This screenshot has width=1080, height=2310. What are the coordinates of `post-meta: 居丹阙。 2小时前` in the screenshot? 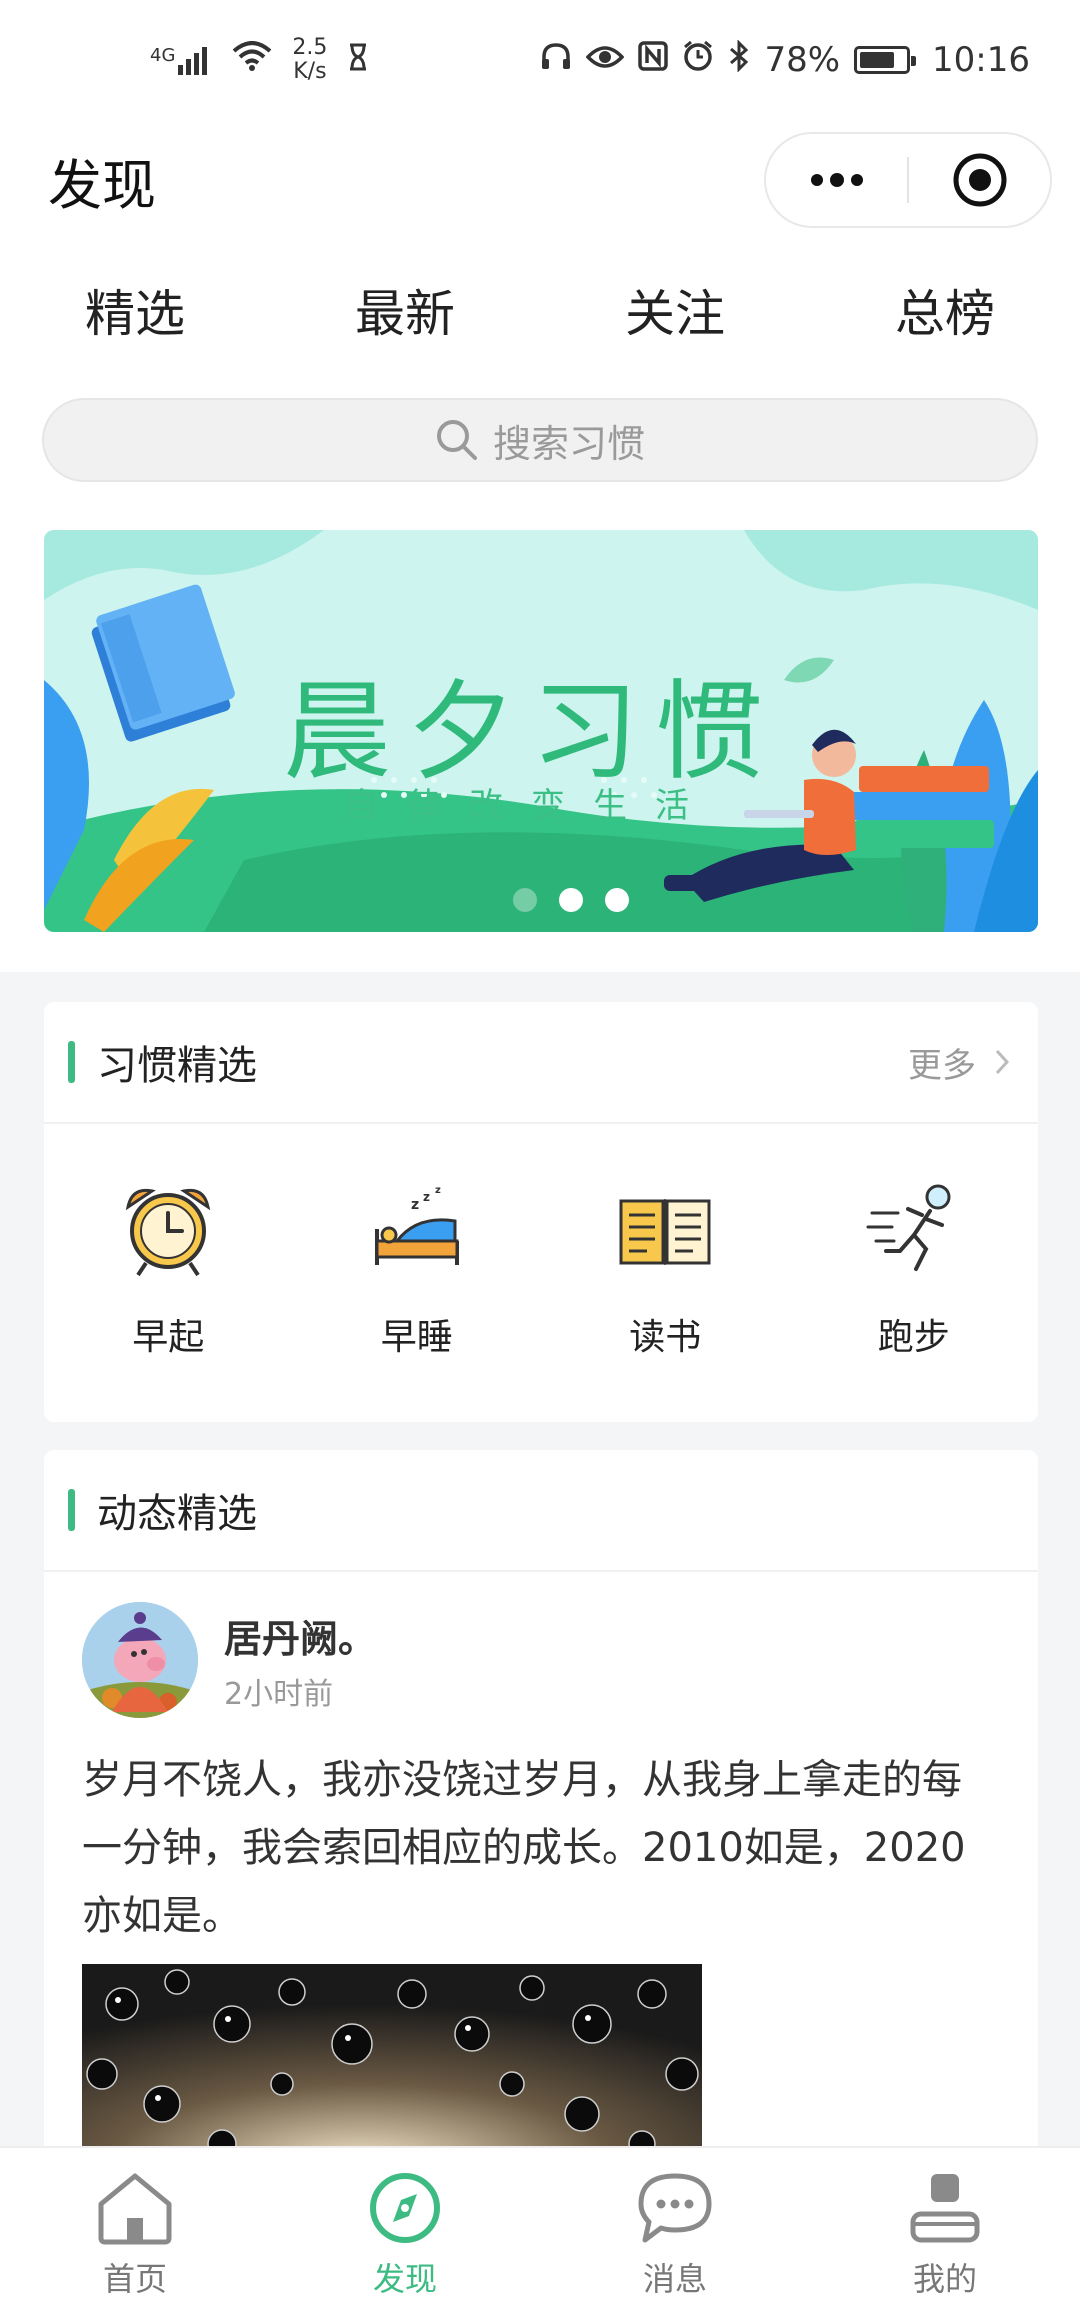 It's located at (300, 1660).